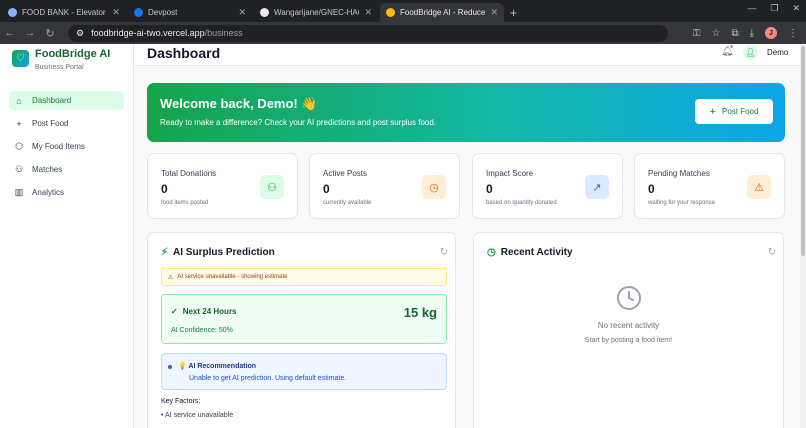 This screenshot has width=806, height=428. I want to click on minimize-icon: —, so click(751, 8).